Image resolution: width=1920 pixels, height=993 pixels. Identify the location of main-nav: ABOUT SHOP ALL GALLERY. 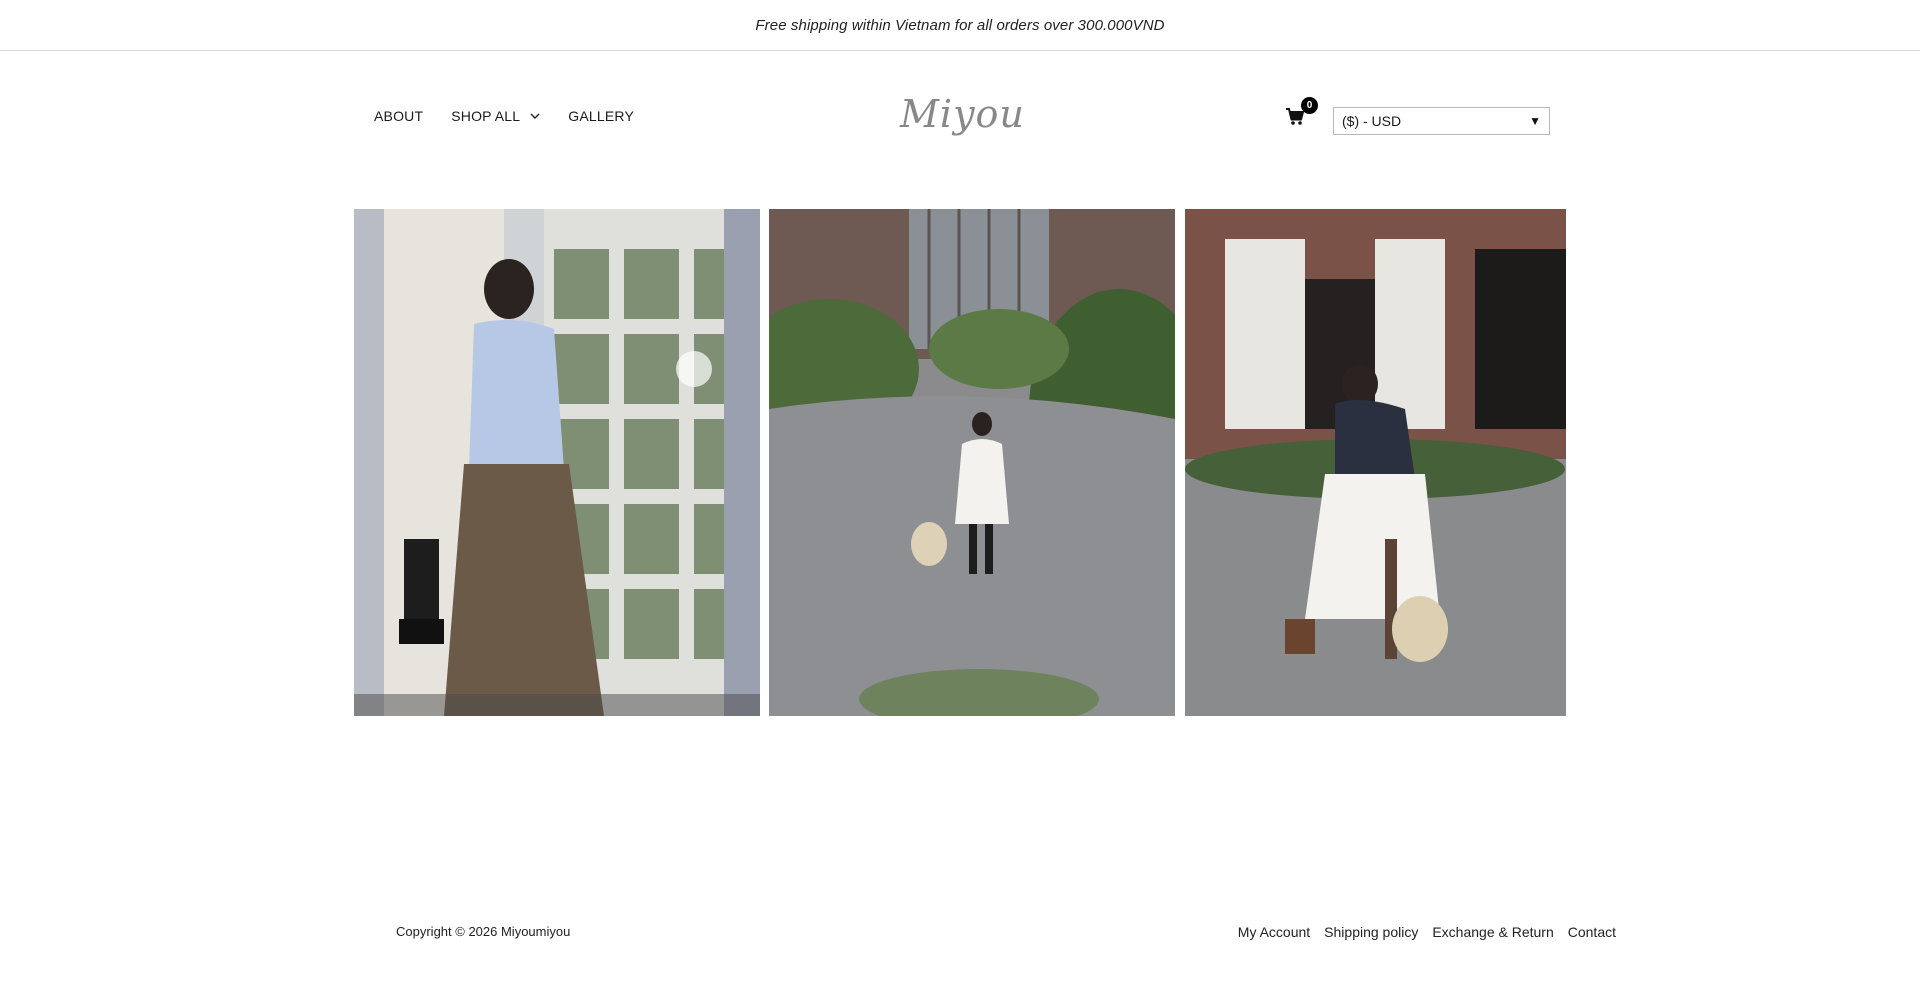
(518, 116).